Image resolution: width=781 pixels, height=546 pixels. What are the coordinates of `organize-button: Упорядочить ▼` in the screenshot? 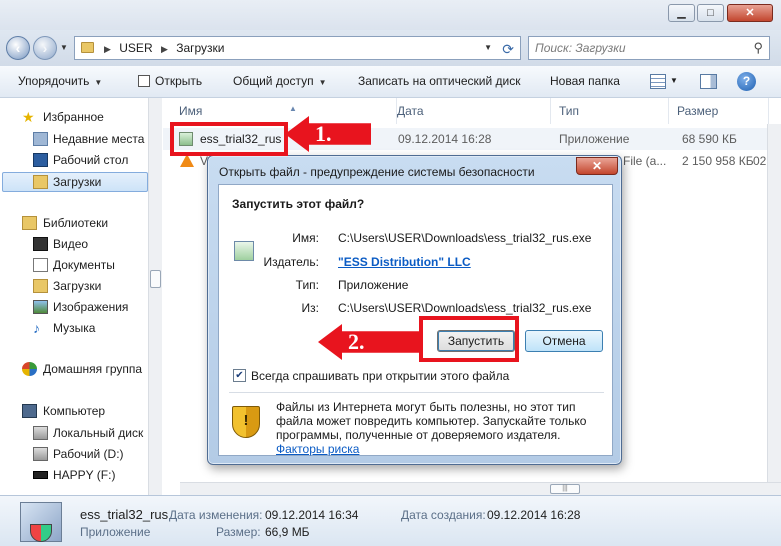 It's located at (60, 81).